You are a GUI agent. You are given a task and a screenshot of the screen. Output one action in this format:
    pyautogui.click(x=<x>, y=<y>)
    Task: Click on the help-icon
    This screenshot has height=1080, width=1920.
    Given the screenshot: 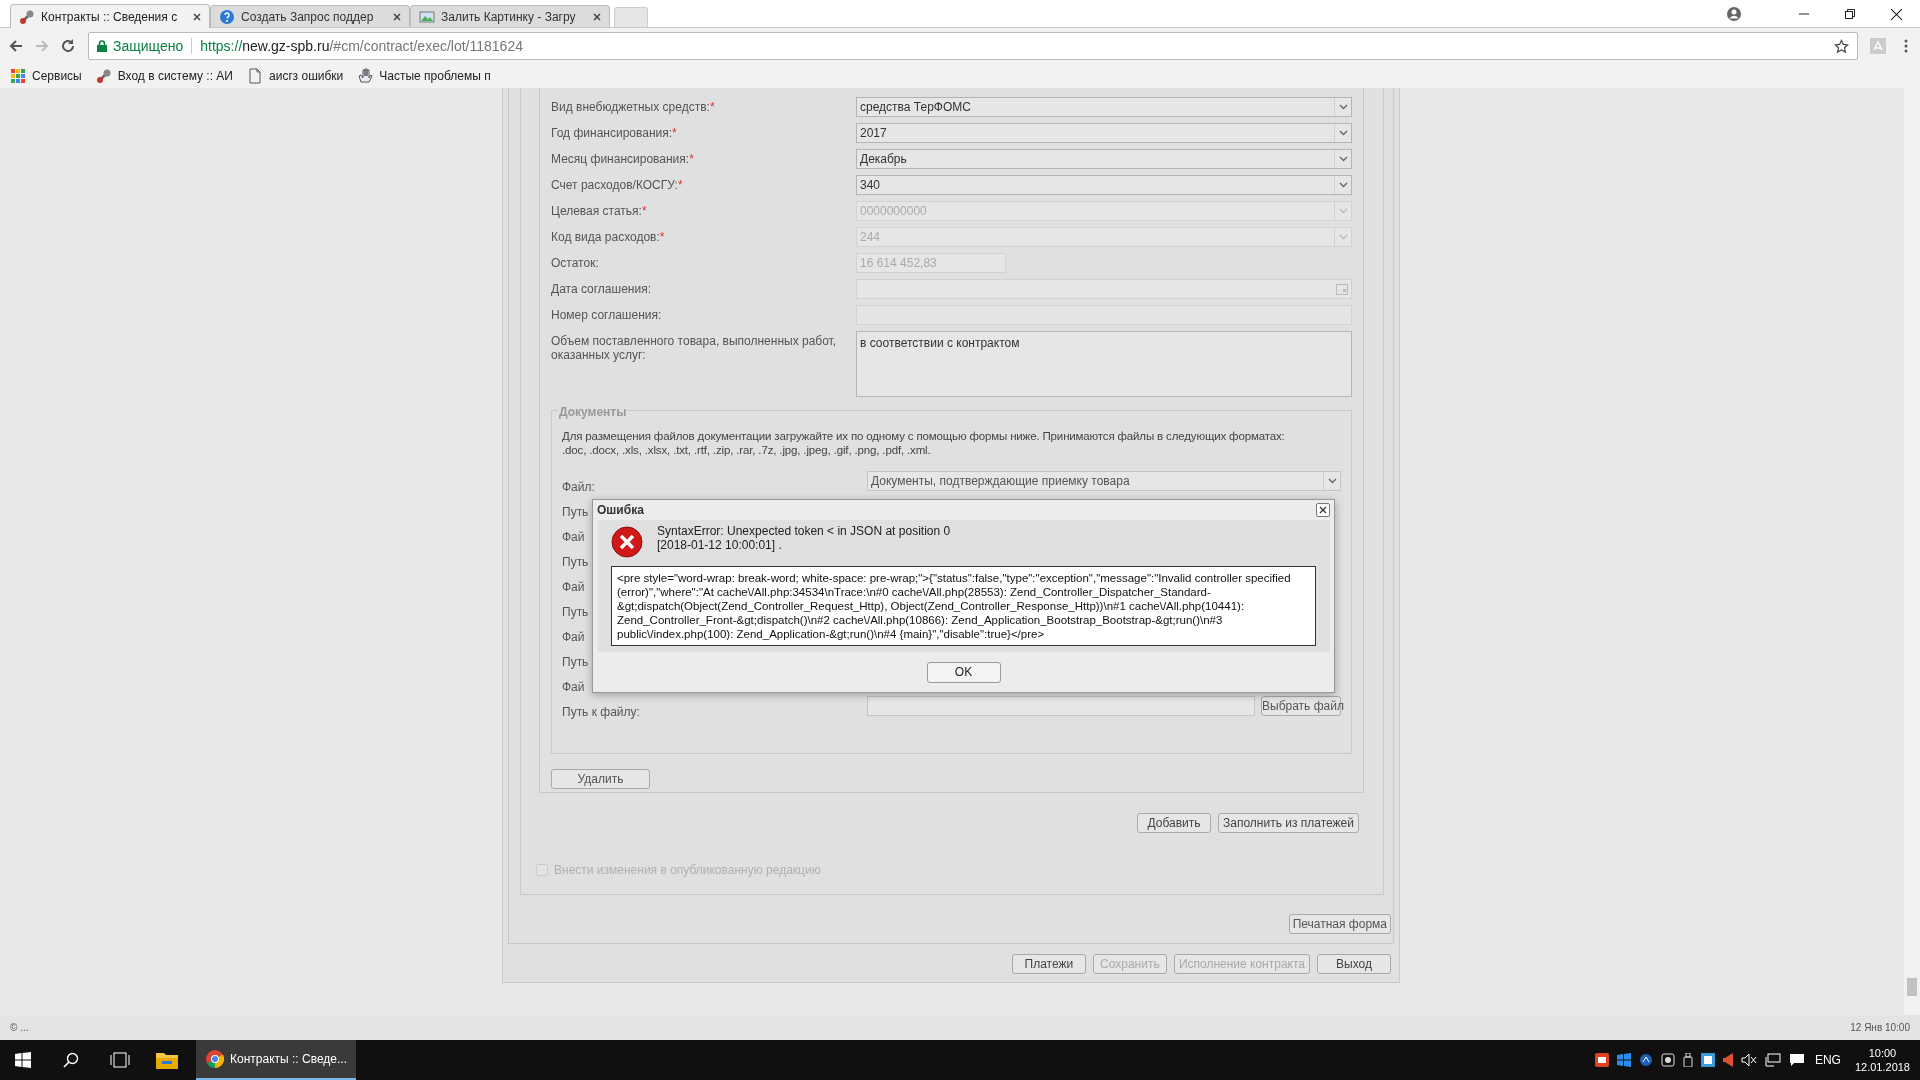 What is the action you would take?
    pyautogui.click(x=227, y=16)
    